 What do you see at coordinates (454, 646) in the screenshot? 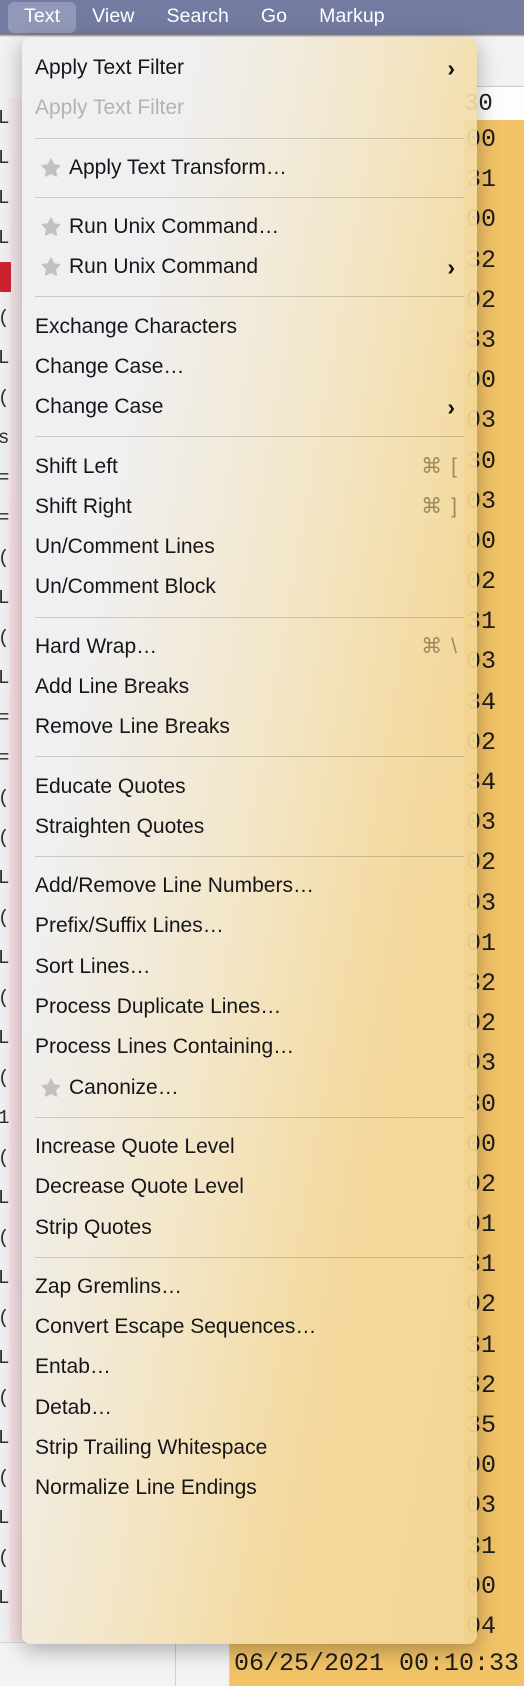
I see `shortcut-key: \` at bounding box center [454, 646].